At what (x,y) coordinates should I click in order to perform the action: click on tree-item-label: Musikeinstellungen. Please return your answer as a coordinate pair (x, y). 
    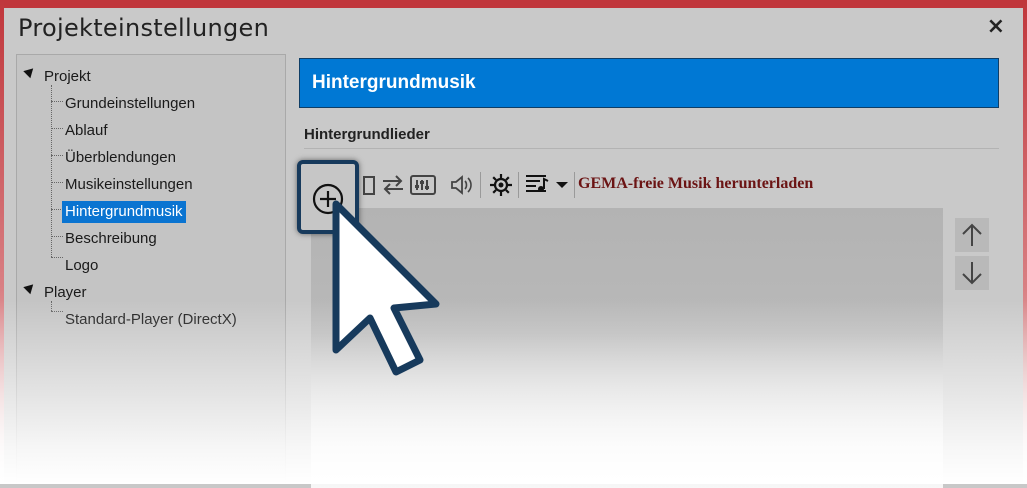
    Looking at the image, I should click on (129, 184).